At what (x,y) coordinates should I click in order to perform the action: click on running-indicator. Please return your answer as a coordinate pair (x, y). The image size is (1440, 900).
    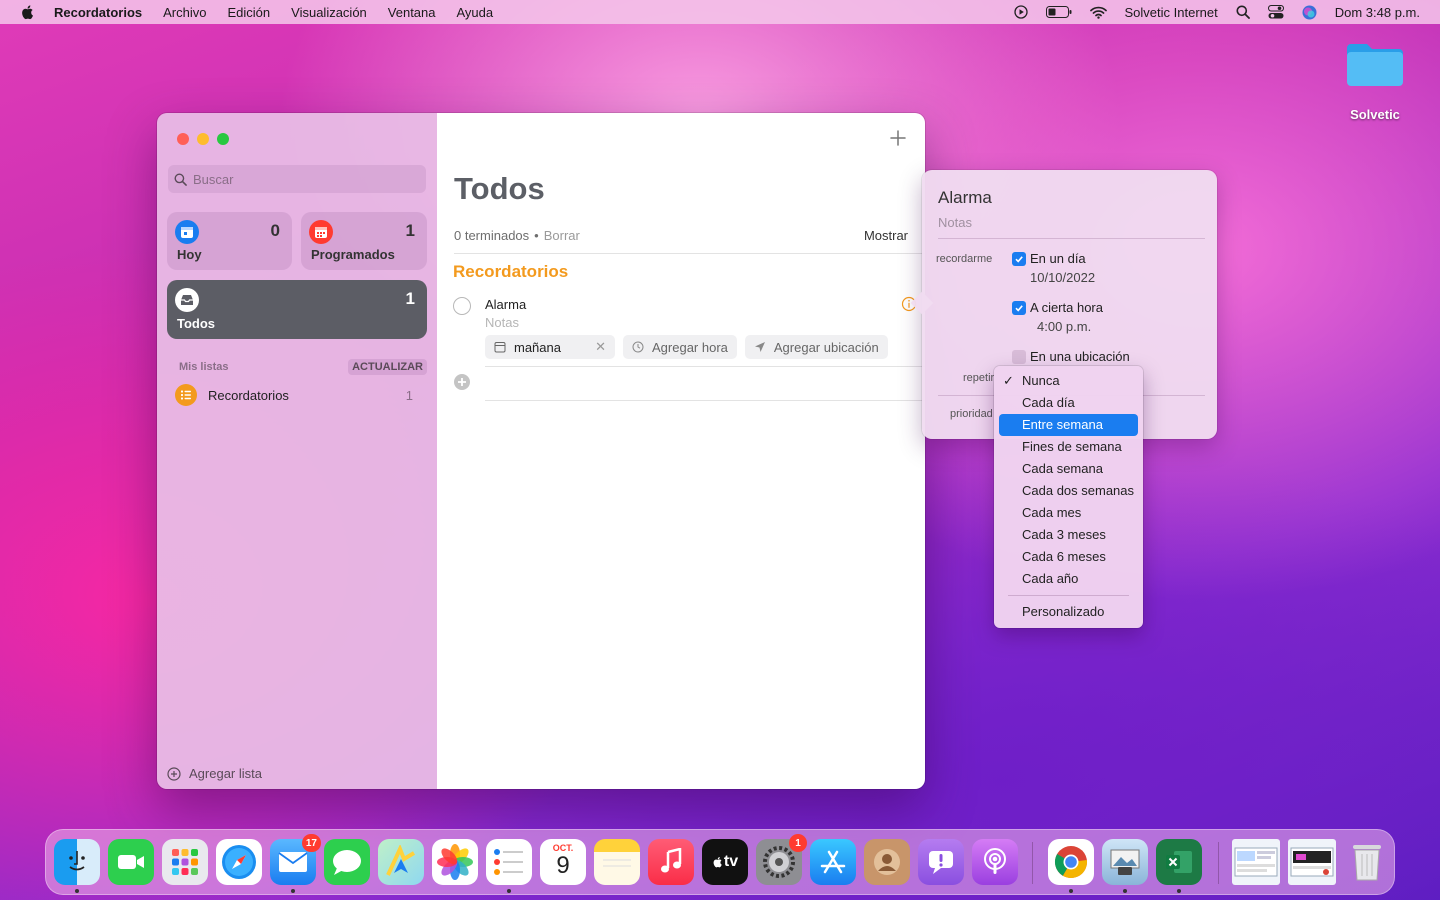
    Looking at the image, I should click on (509, 891).